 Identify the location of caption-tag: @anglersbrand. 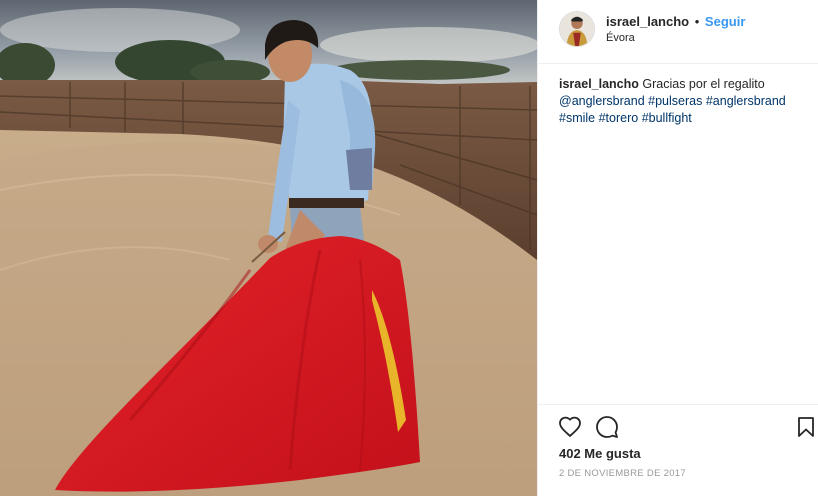
(602, 101).